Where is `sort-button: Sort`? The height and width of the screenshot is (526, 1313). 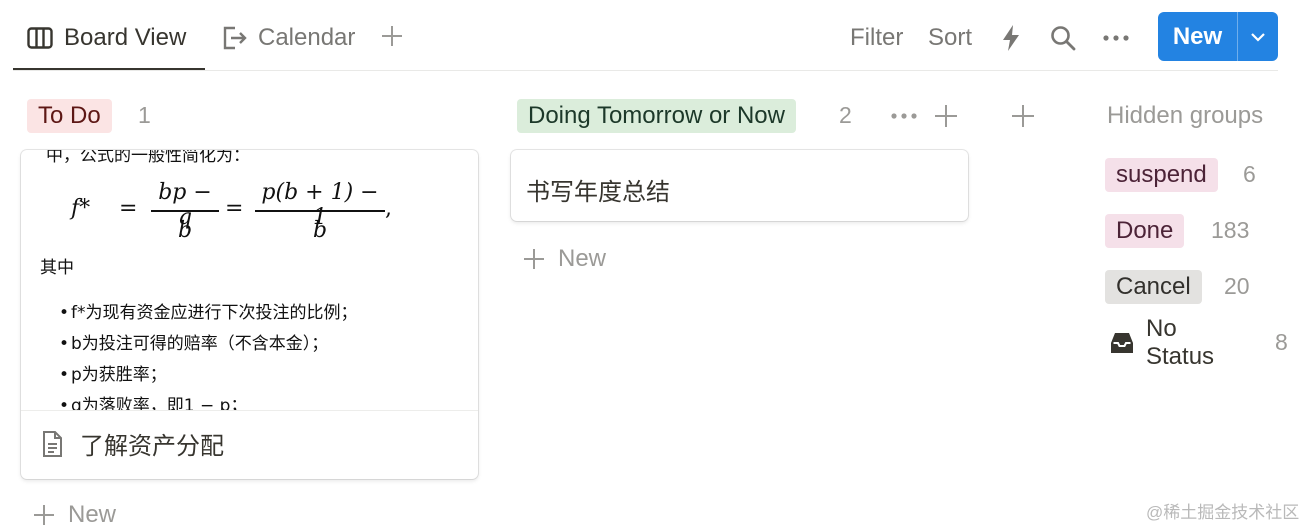 sort-button: Sort is located at coordinates (950, 38).